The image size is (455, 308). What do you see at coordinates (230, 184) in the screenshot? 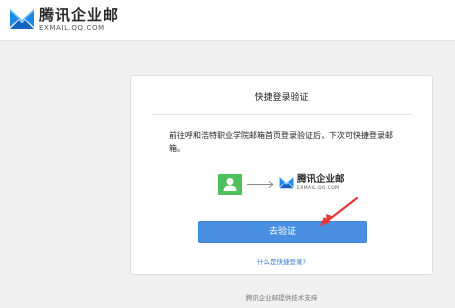
I see `user-icon` at bounding box center [230, 184].